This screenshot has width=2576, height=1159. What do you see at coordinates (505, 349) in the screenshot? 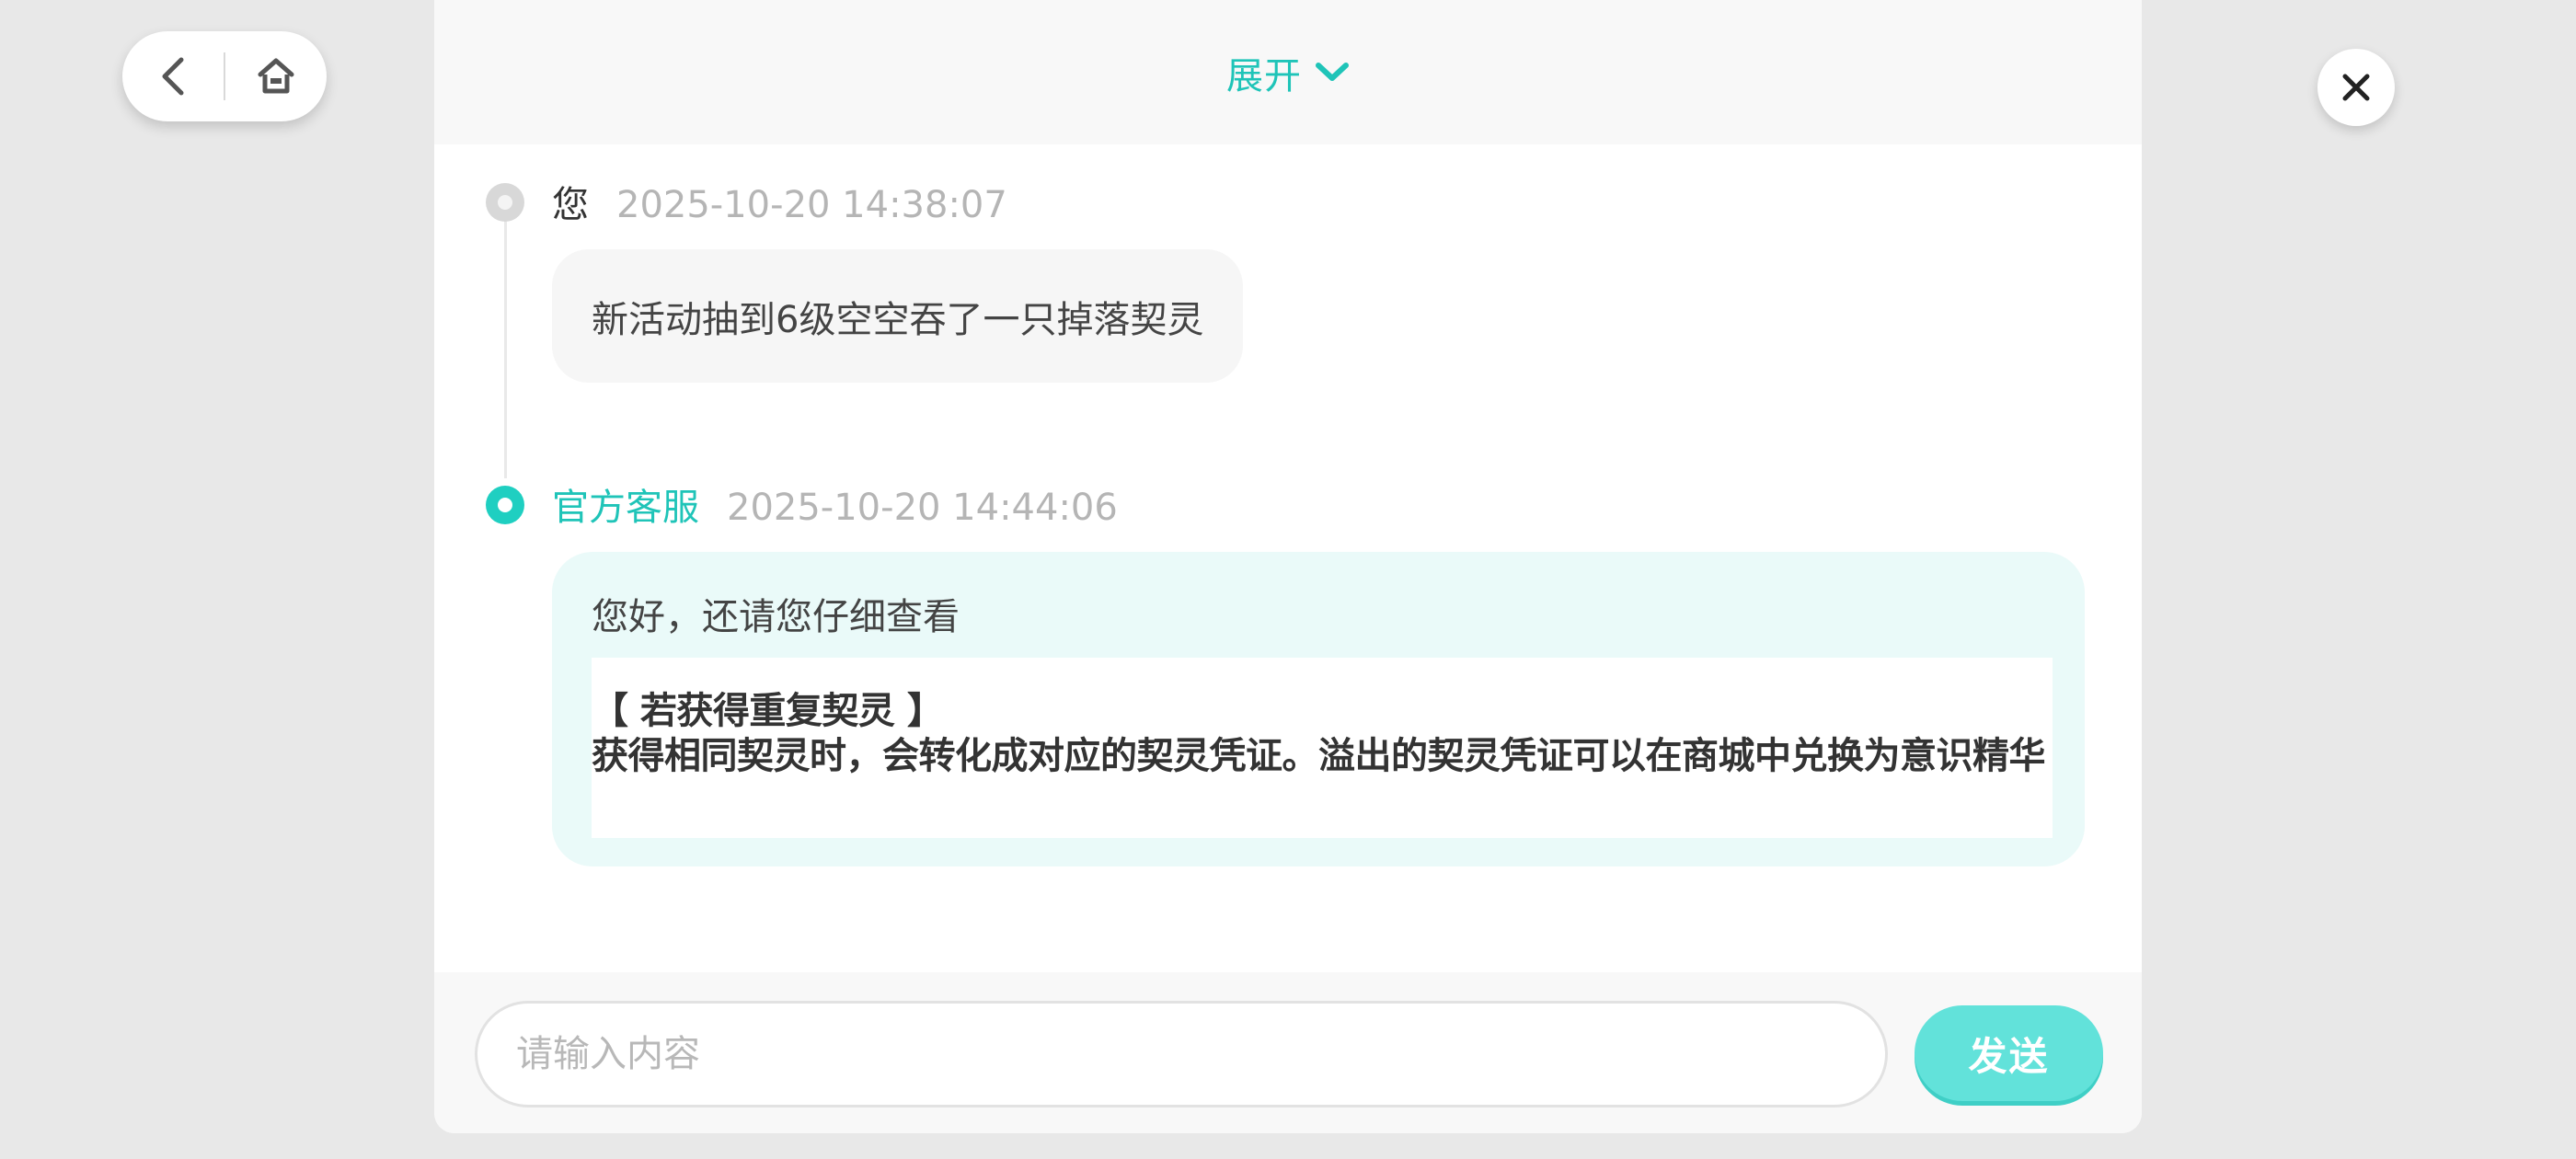
I see `timeline-line` at bounding box center [505, 349].